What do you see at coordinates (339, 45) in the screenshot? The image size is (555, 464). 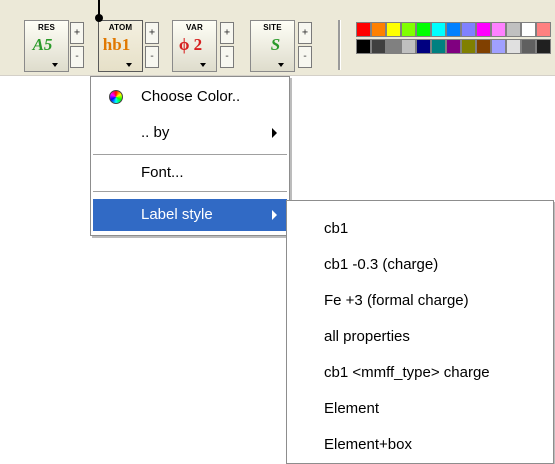 I see `toolbar-separator` at bounding box center [339, 45].